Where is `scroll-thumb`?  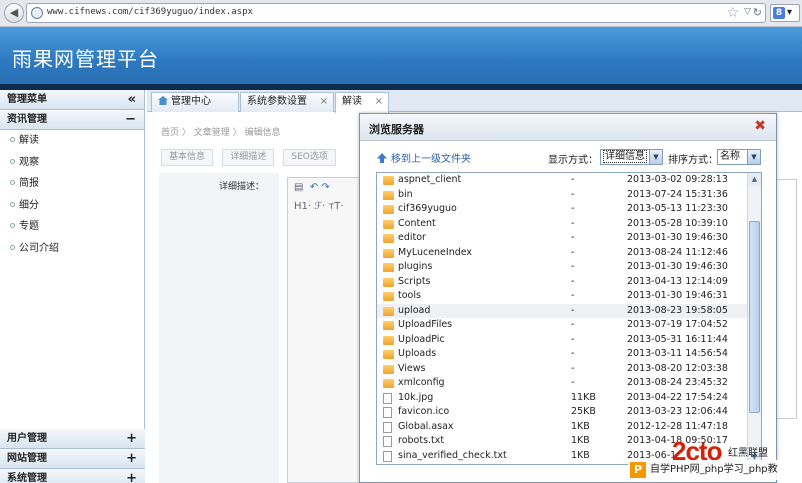 scroll-thumb is located at coordinates (754, 317).